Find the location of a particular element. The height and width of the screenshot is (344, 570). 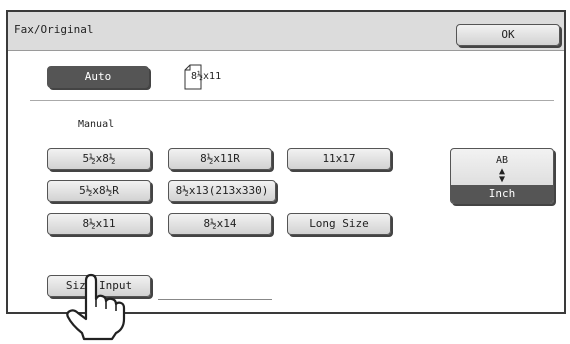

size-8-5x14-button: 8½x14 is located at coordinates (220, 224).